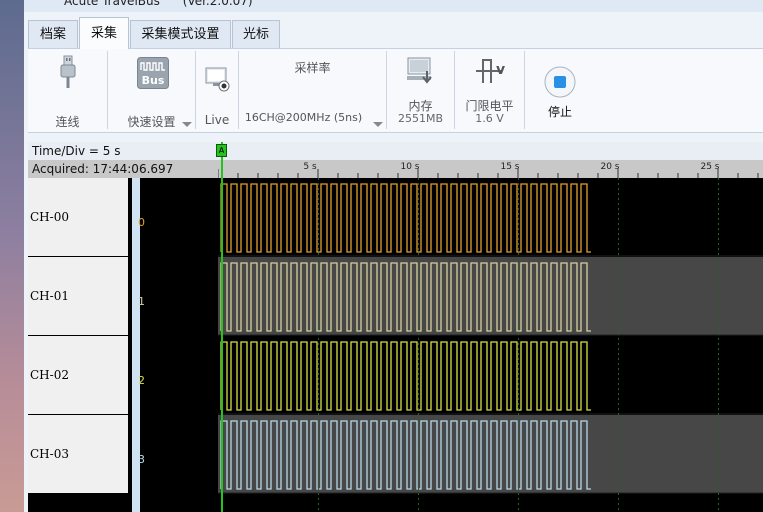 This screenshot has height=512, width=763. Describe the element at coordinates (123, 151) in the screenshot. I see `time-div-label: Time/Div = 5 s` at that location.